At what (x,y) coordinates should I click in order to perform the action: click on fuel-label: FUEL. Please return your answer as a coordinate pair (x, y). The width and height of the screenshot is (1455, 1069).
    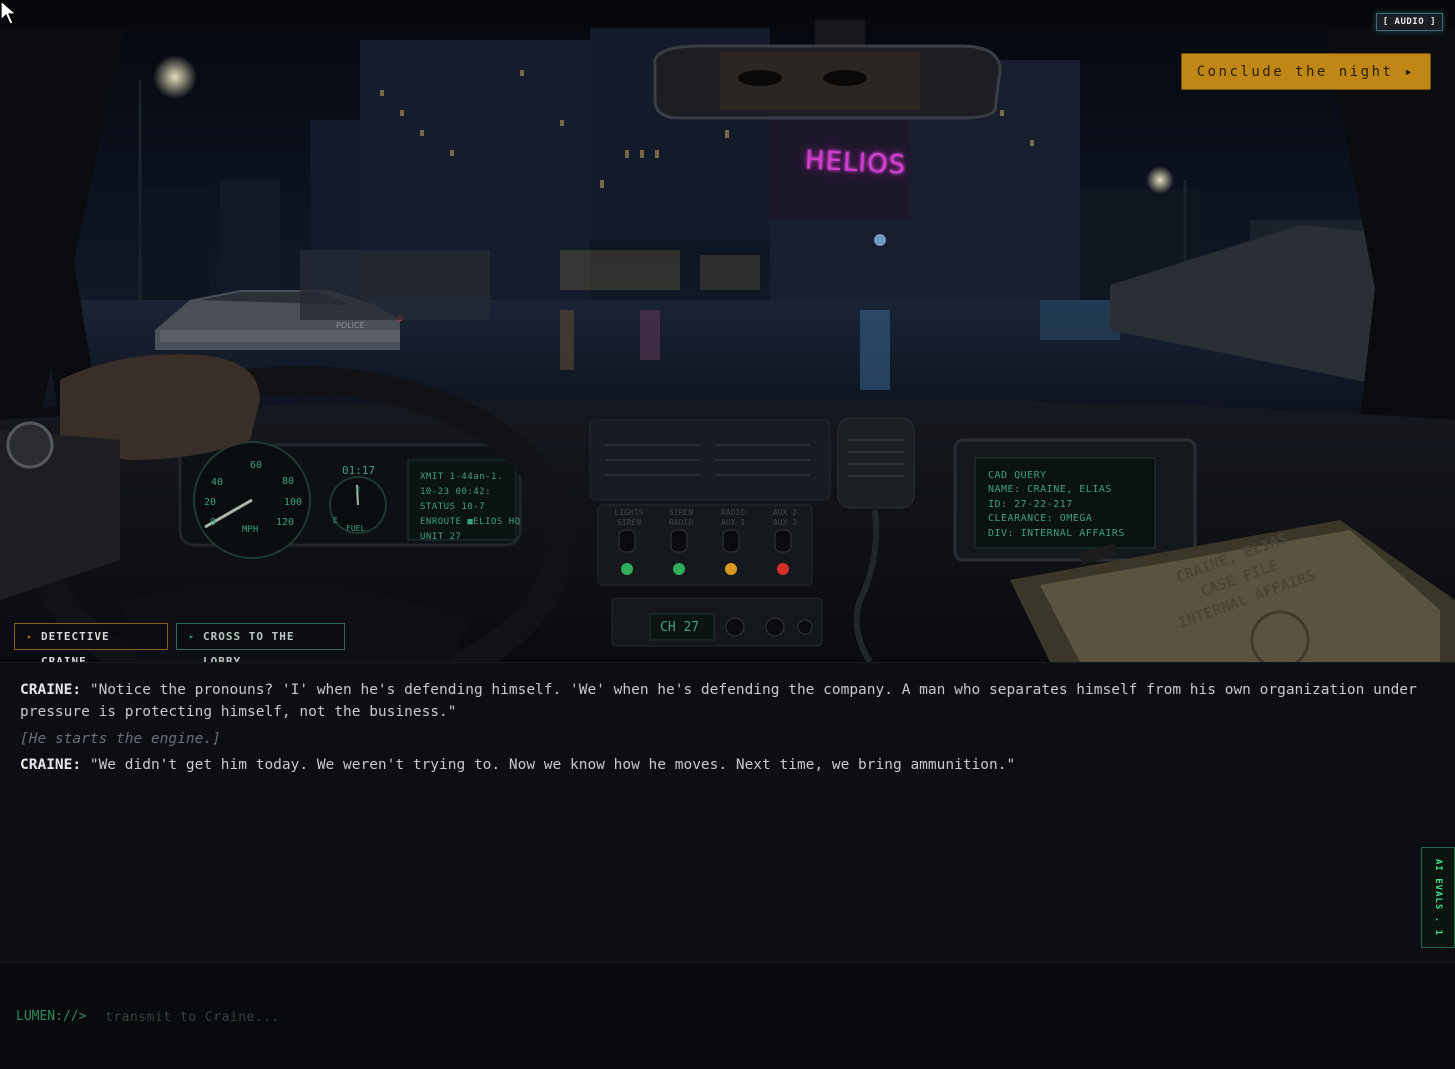
    Looking at the image, I should click on (356, 528).